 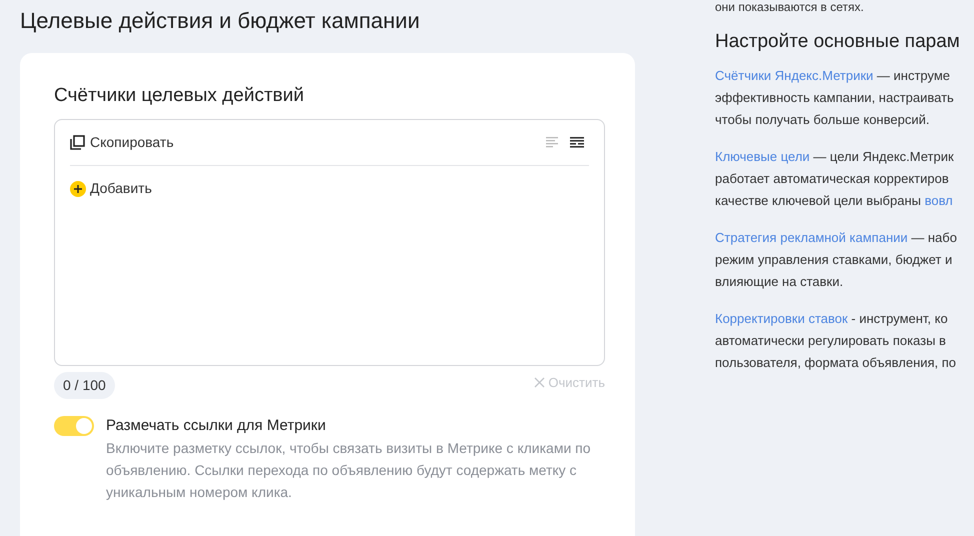 I want to click on toggle-switch, so click(x=74, y=426).